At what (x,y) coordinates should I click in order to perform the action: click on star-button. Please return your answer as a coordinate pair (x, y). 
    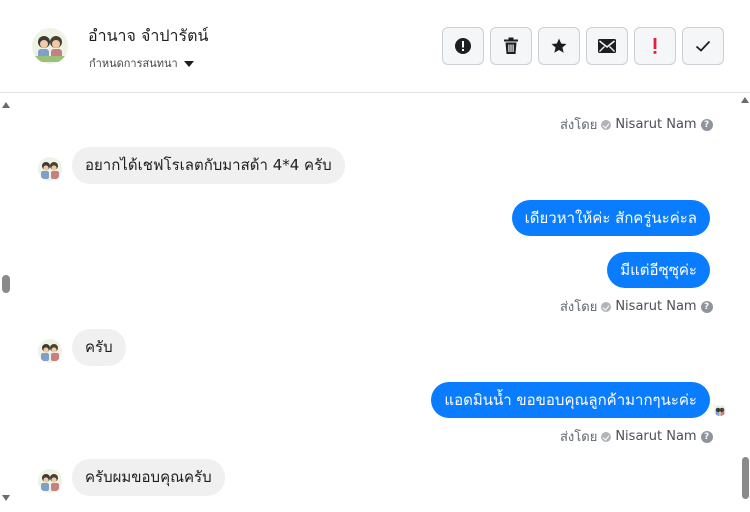
    Looking at the image, I should click on (559, 46).